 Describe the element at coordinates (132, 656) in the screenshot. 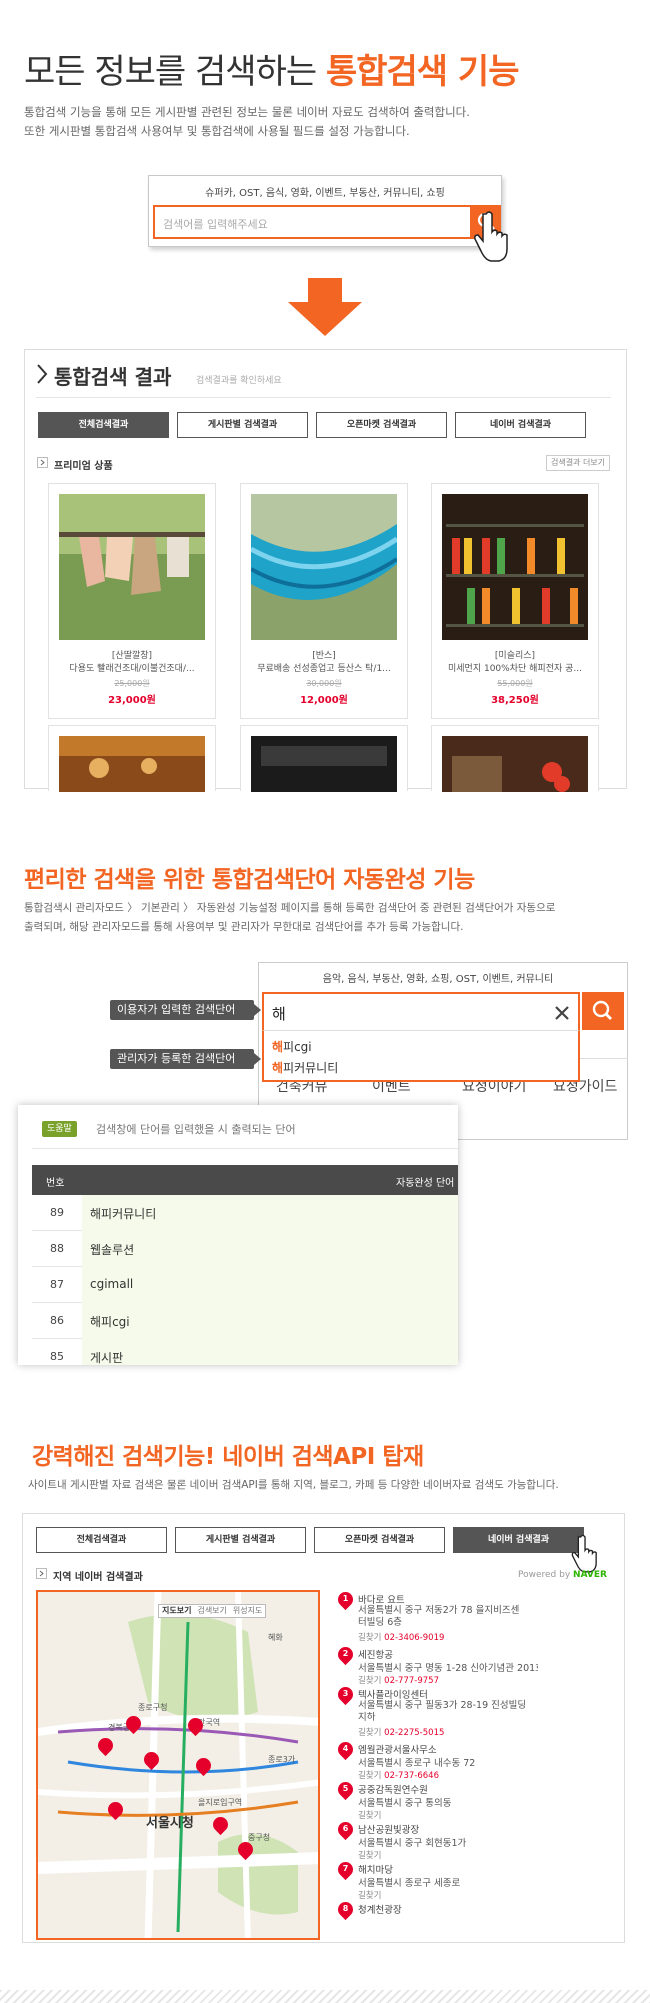

I see `product-brand: [산딸깔창]` at that location.